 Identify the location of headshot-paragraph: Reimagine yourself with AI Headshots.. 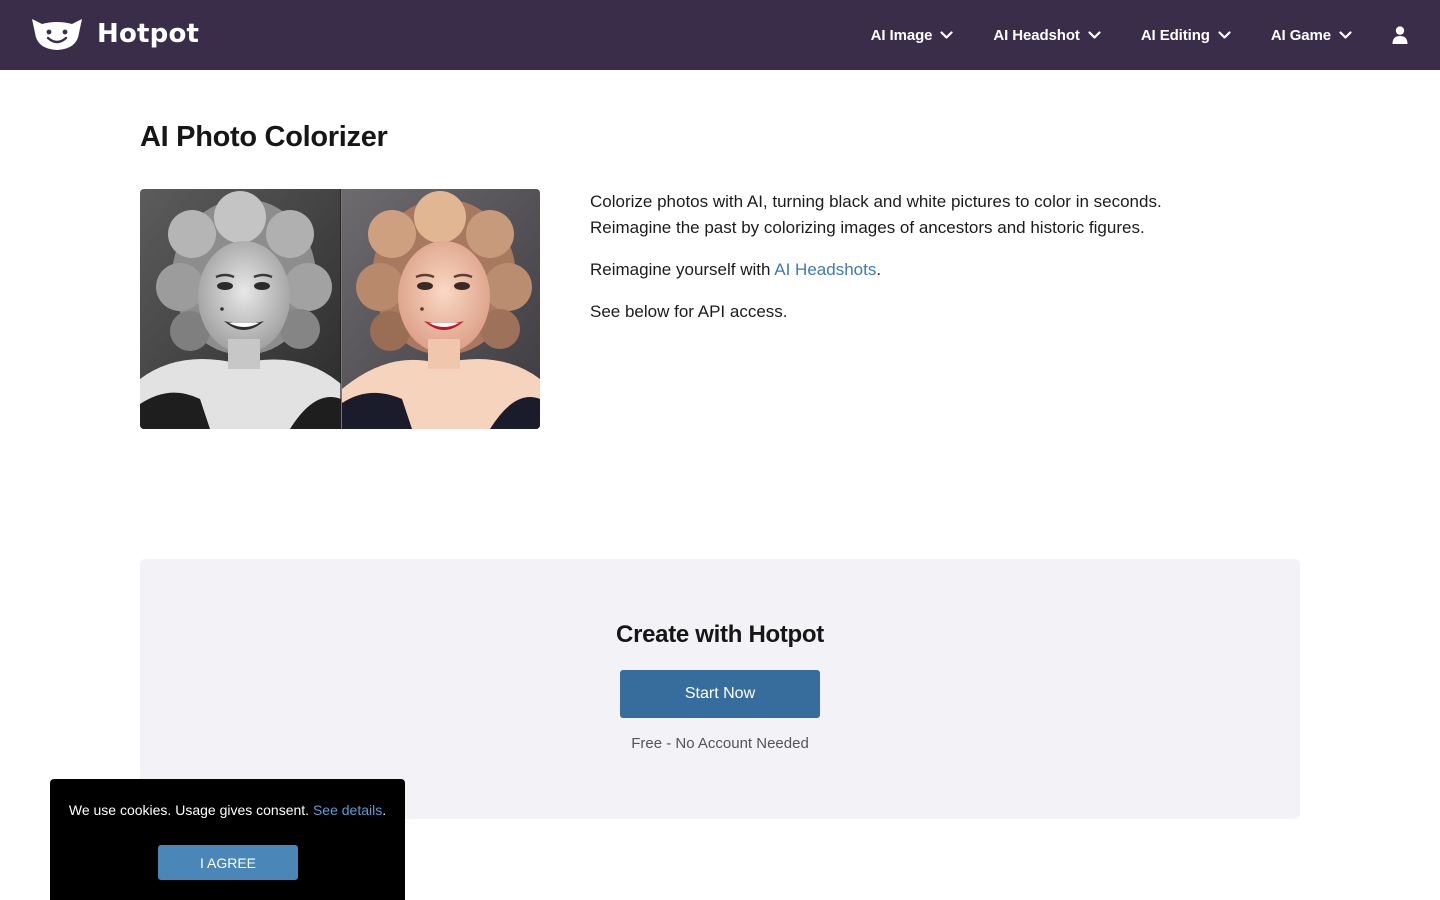
(940, 270).